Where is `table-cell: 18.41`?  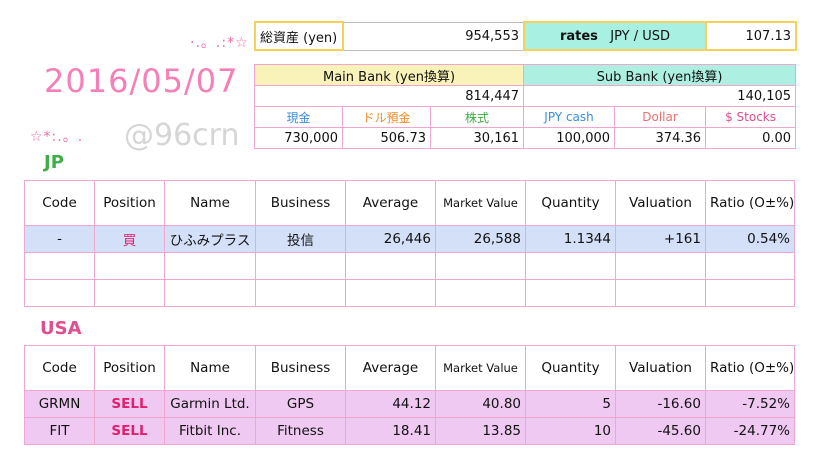
table-cell: 18.41 is located at coordinates (390, 431).